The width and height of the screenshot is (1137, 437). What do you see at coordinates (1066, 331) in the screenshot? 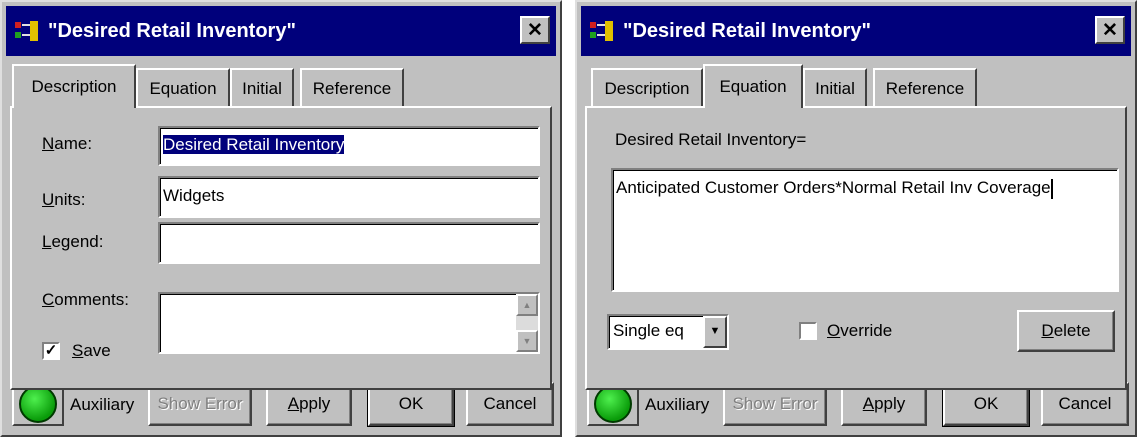
I see `delete-button: Delete` at bounding box center [1066, 331].